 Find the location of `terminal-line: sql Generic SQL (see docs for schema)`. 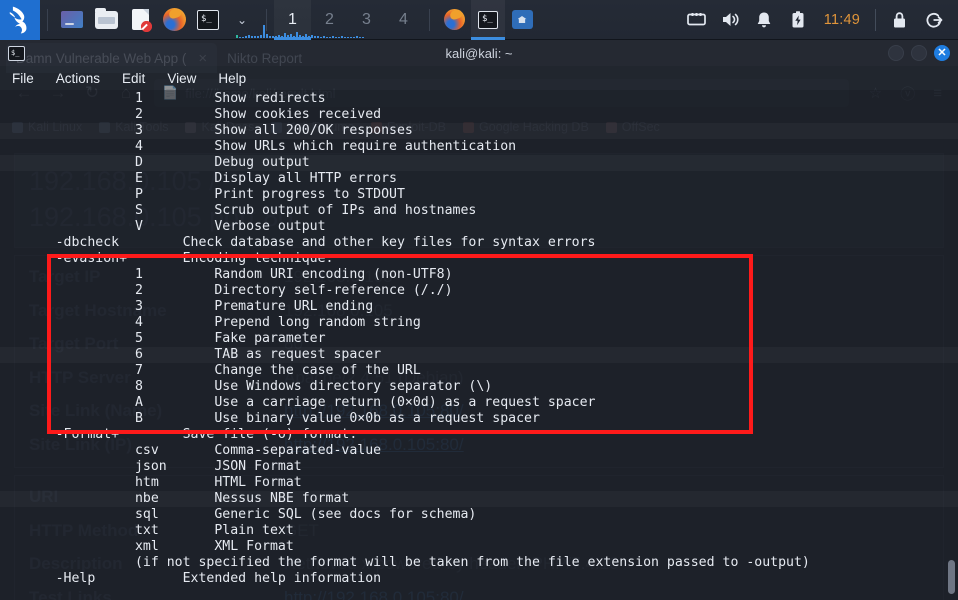

terminal-line: sql Generic SQL (see docs for schema) is located at coordinates (238, 514).